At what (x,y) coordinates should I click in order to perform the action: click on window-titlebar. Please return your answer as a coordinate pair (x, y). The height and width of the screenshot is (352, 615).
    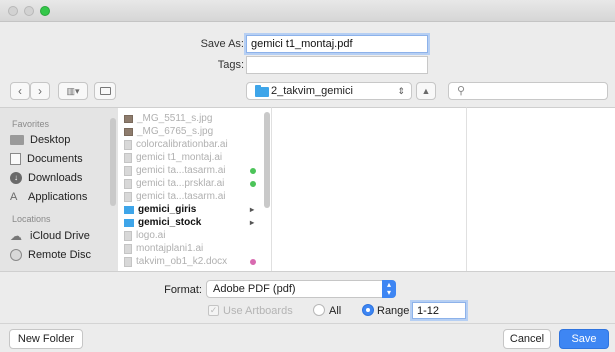
    Looking at the image, I should click on (307, 11).